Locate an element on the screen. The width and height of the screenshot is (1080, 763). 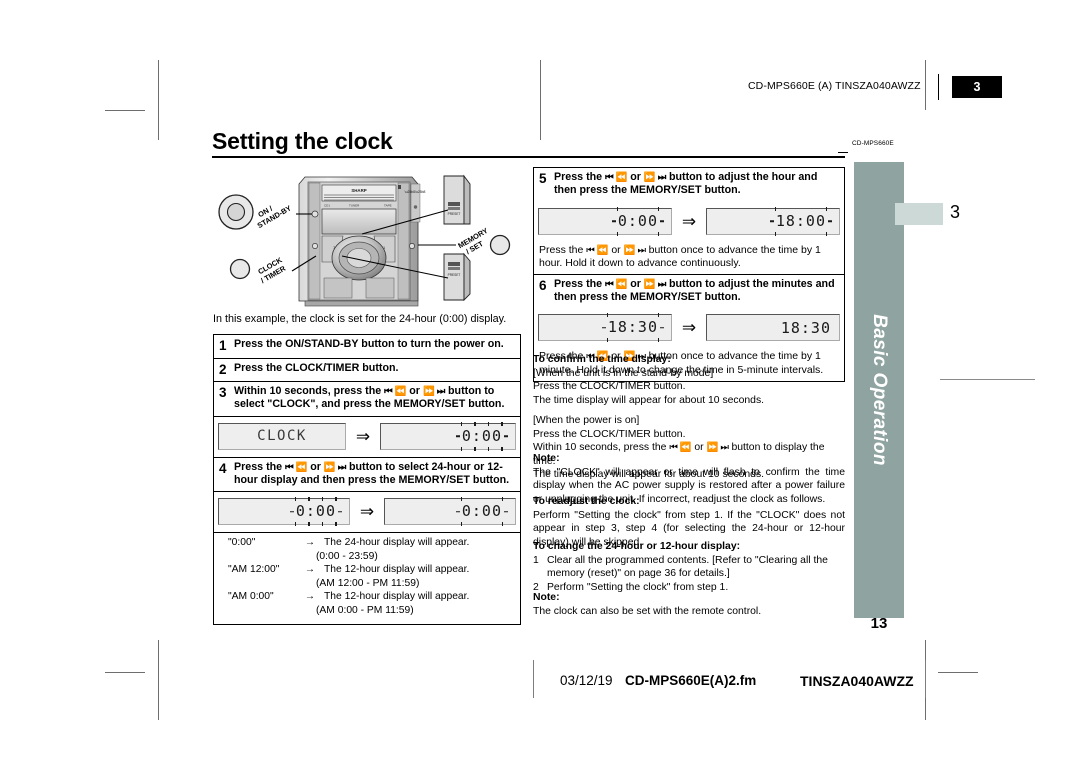
step-number-3: 3 is located at coordinates (223, 393).